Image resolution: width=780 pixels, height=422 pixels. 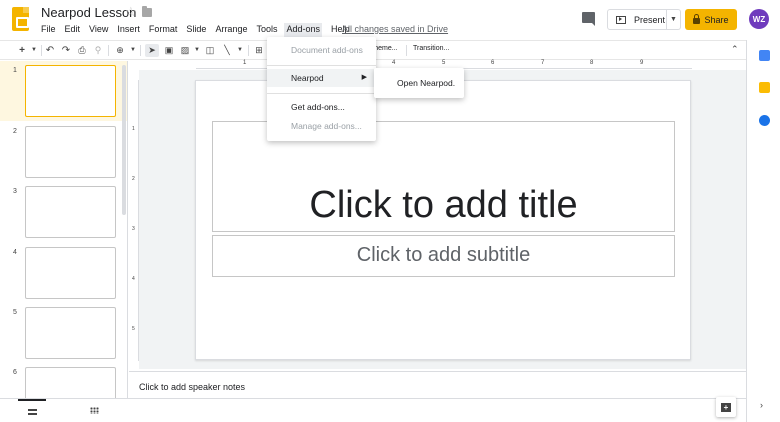 What do you see at coordinates (98, 30) in the screenshot?
I see `menu-view: View` at bounding box center [98, 30].